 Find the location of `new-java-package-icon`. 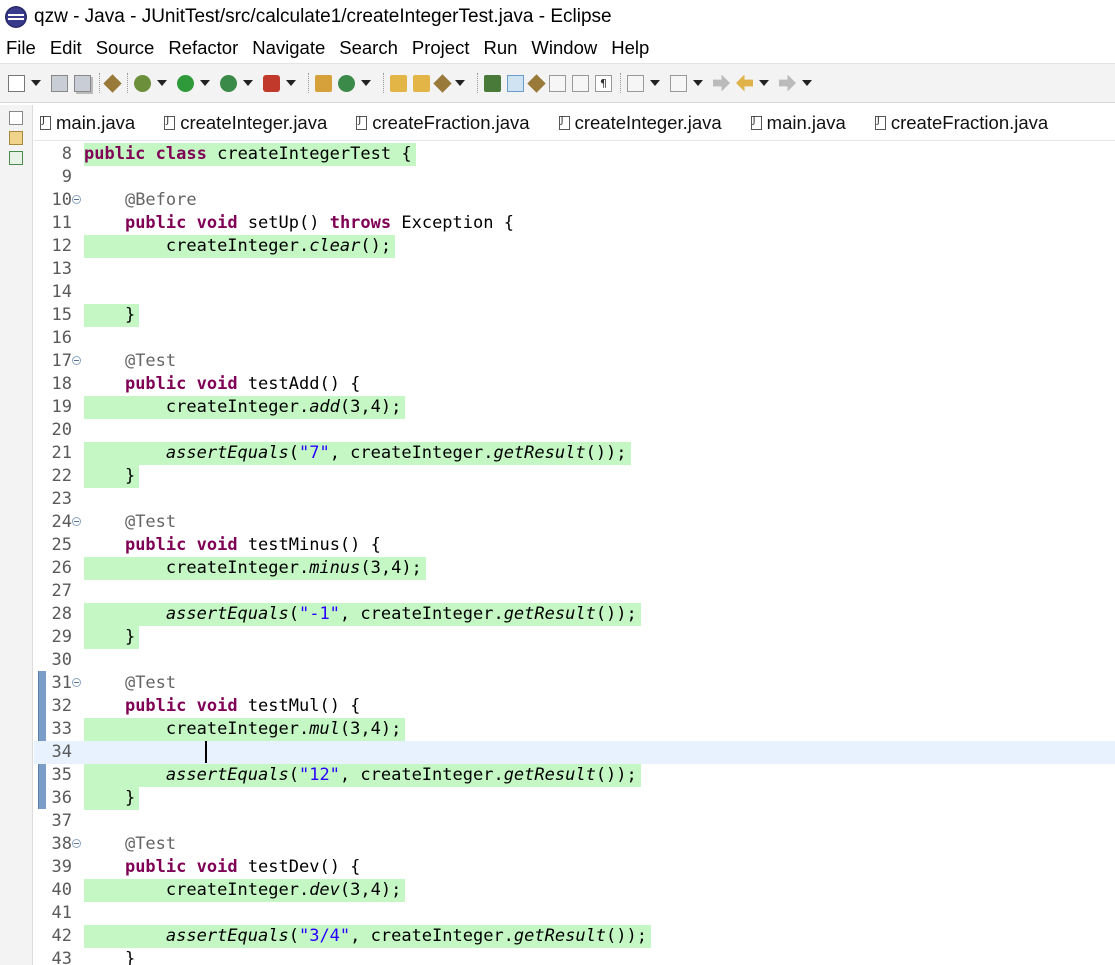

new-java-package-icon is located at coordinates (323, 83).